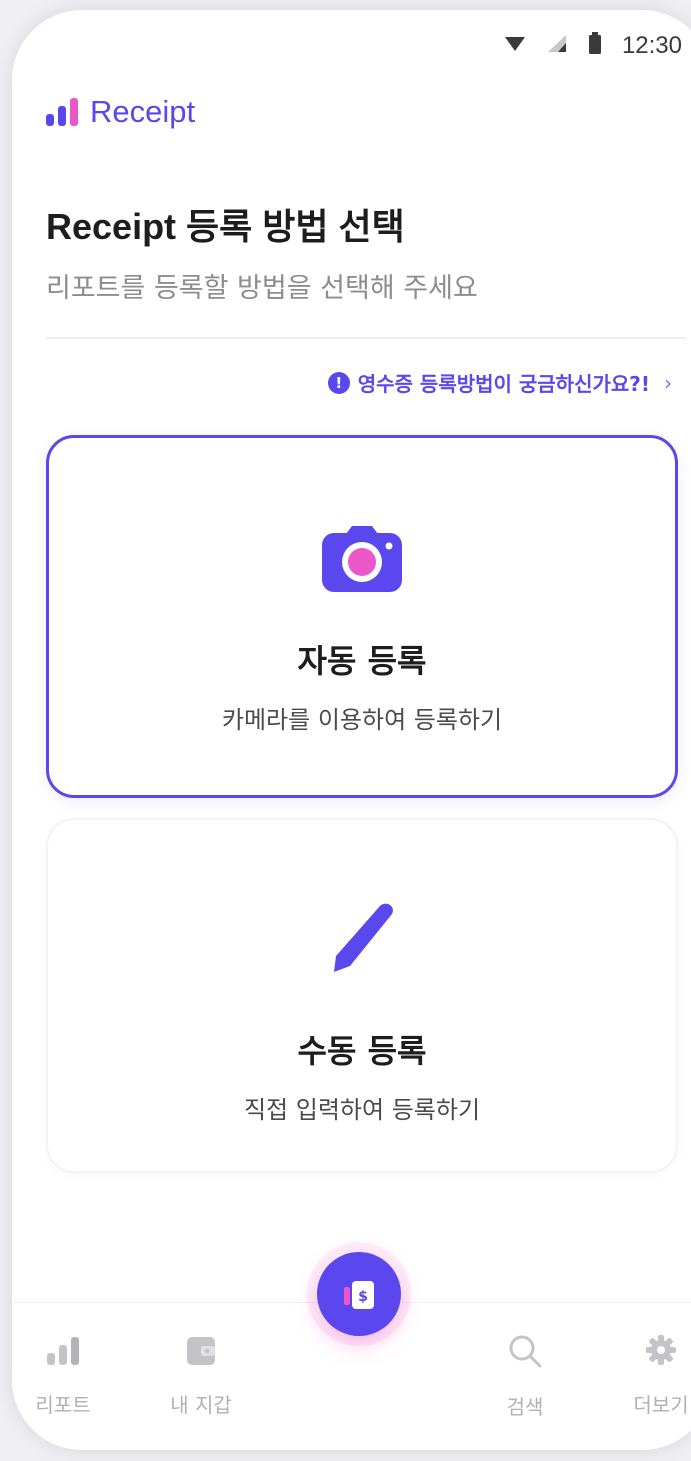 Image resolution: width=691 pixels, height=1461 pixels. I want to click on signal-icon, so click(557, 46).